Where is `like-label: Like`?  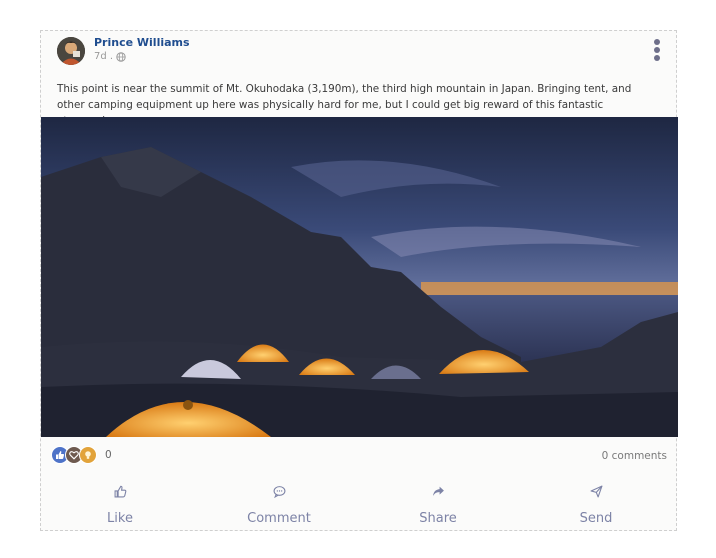 like-label: Like is located at coordinates (120, 518).